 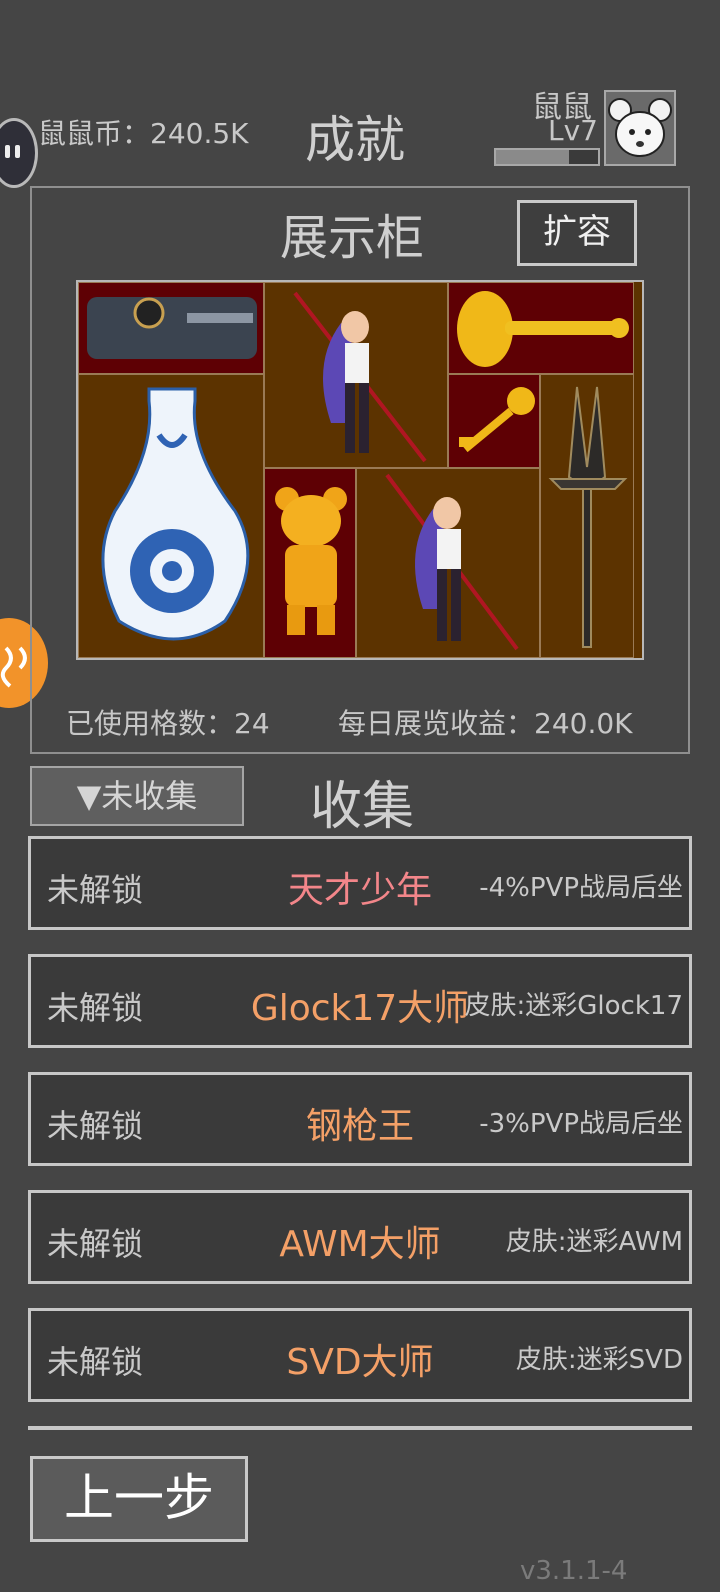 I want to click on menu-button, so click(x=19, y=153).